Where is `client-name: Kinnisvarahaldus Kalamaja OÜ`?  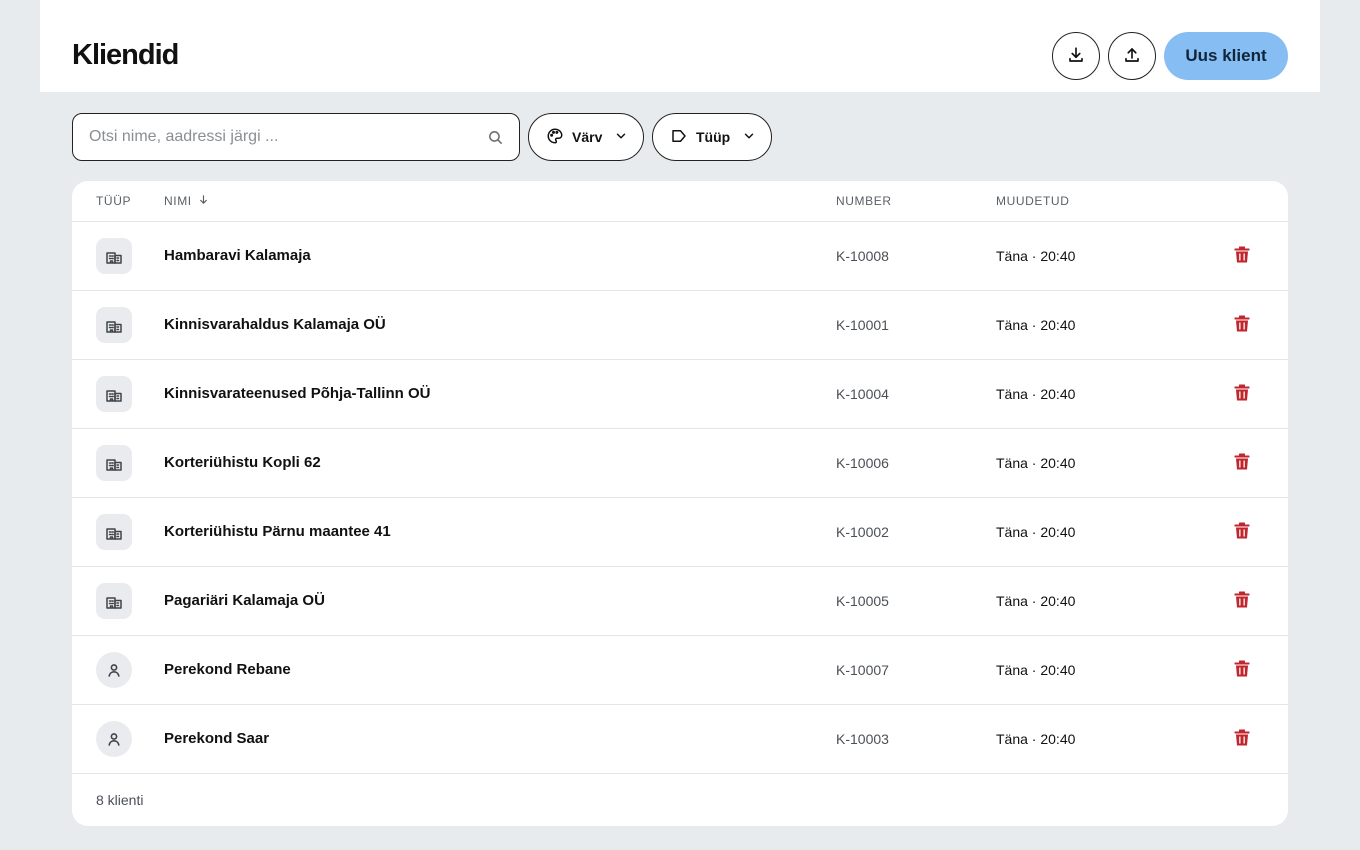 client-name: Kinnisvarahaldus Kalamaja OÜ is located at coordinates (275, 324).